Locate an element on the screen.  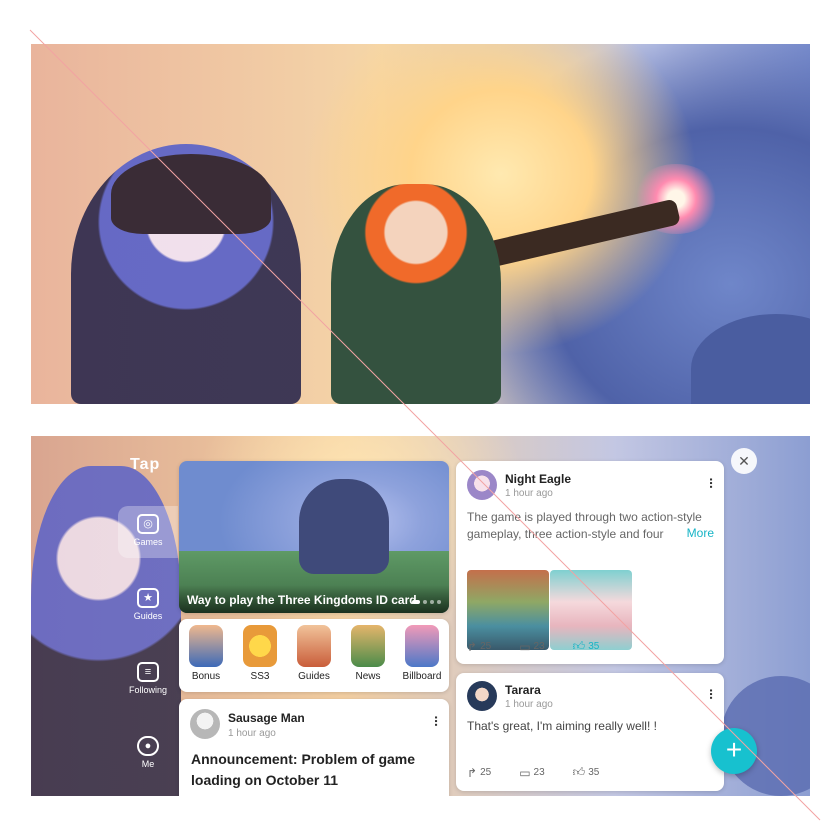
person-icon: ● is located at coordinates (148, 746).